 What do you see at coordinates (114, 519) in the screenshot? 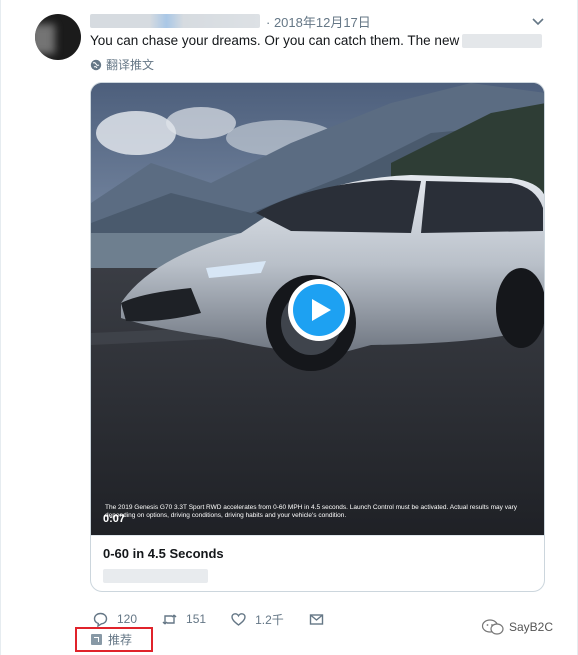
I see `video-duration: 0:07` at bounding box center [114, 519].